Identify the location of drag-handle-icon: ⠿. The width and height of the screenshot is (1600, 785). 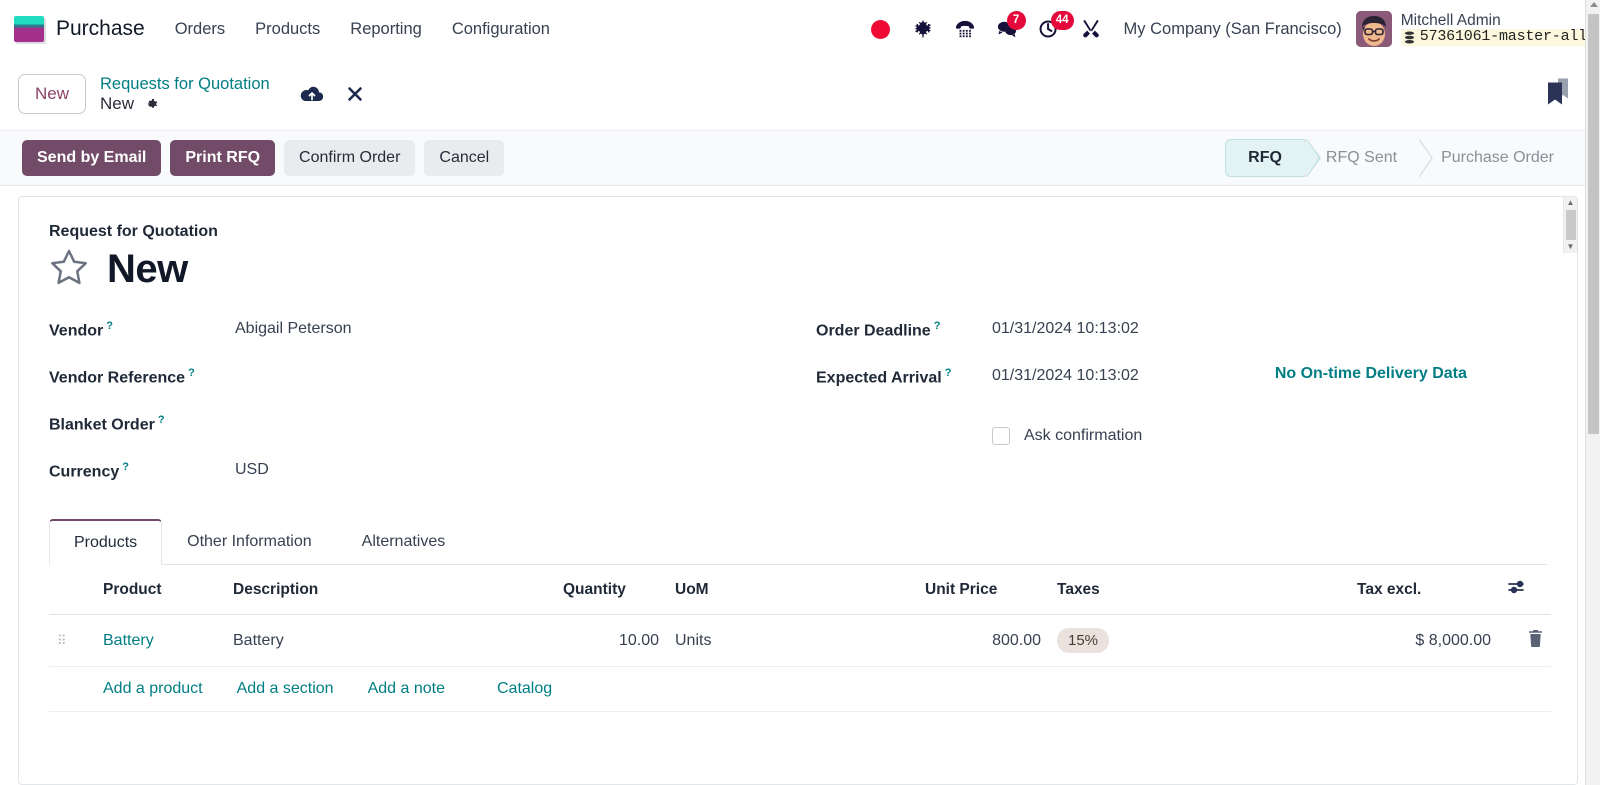
(61, 640).